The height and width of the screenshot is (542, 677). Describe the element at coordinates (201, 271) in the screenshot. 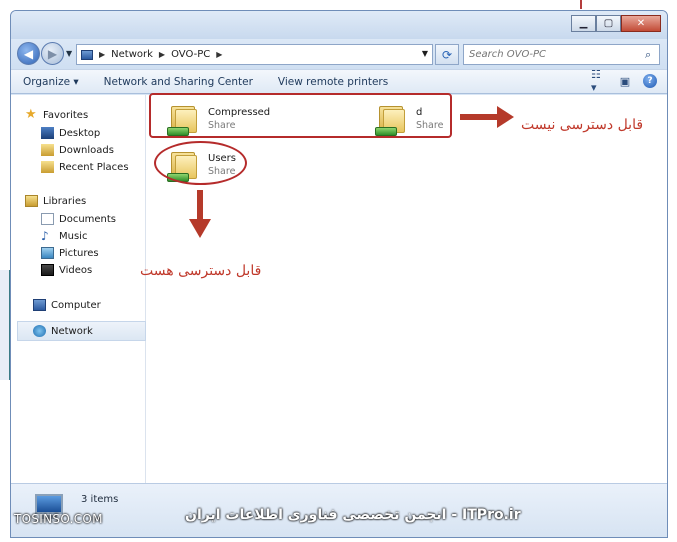

I see `annotation-accessible: قابل دسترسی هست` at that location.